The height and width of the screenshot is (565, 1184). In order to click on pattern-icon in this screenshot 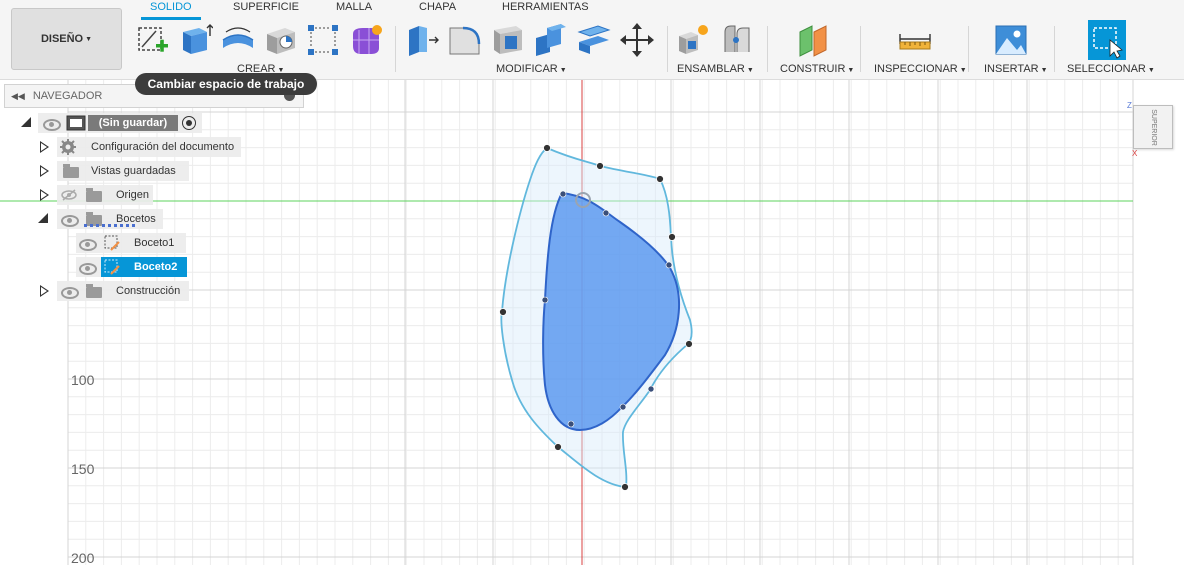, I will do `click(323, 40)`.